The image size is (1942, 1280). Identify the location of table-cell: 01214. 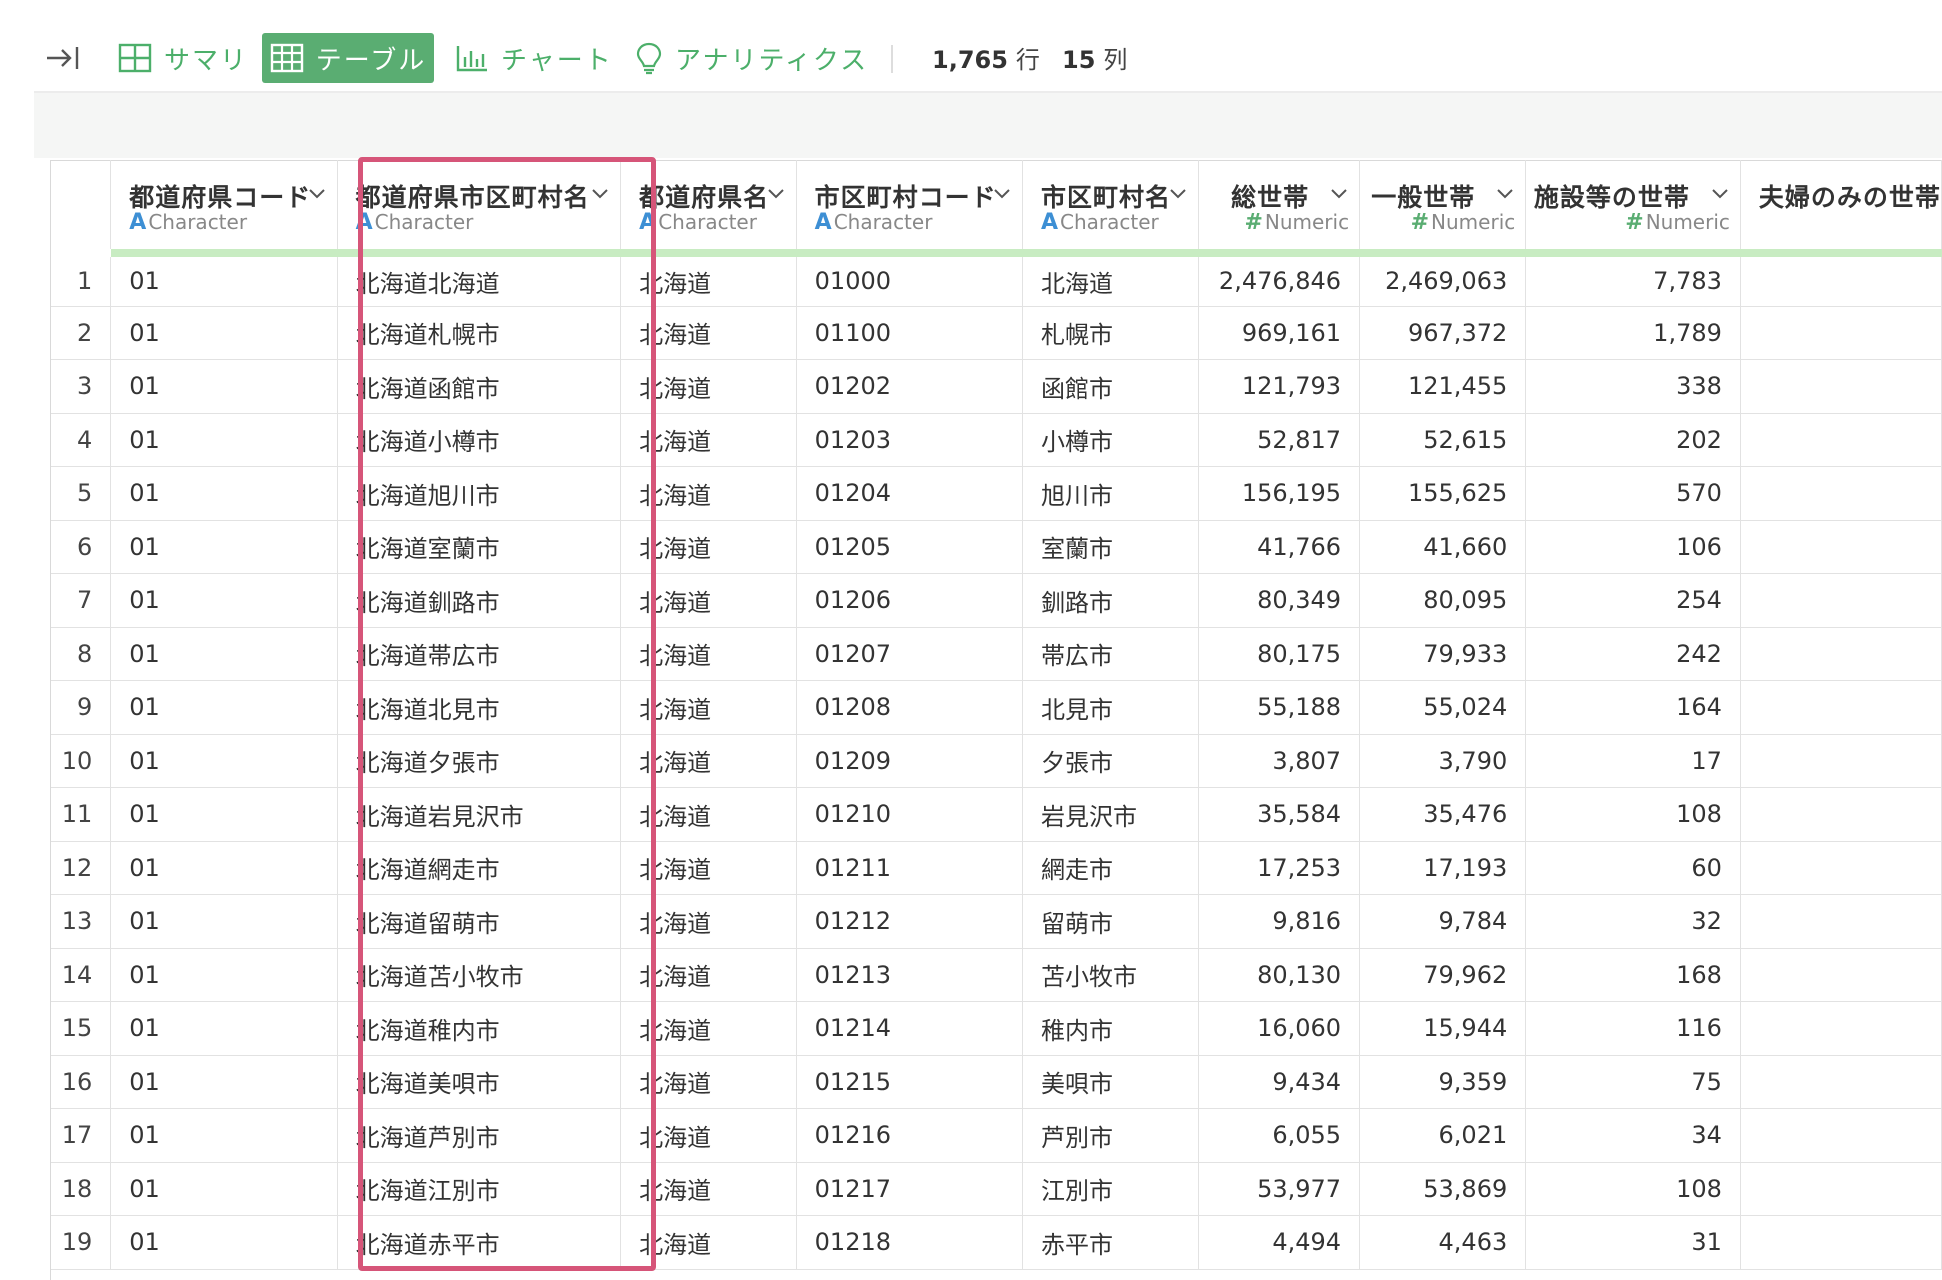
(909, 1028).